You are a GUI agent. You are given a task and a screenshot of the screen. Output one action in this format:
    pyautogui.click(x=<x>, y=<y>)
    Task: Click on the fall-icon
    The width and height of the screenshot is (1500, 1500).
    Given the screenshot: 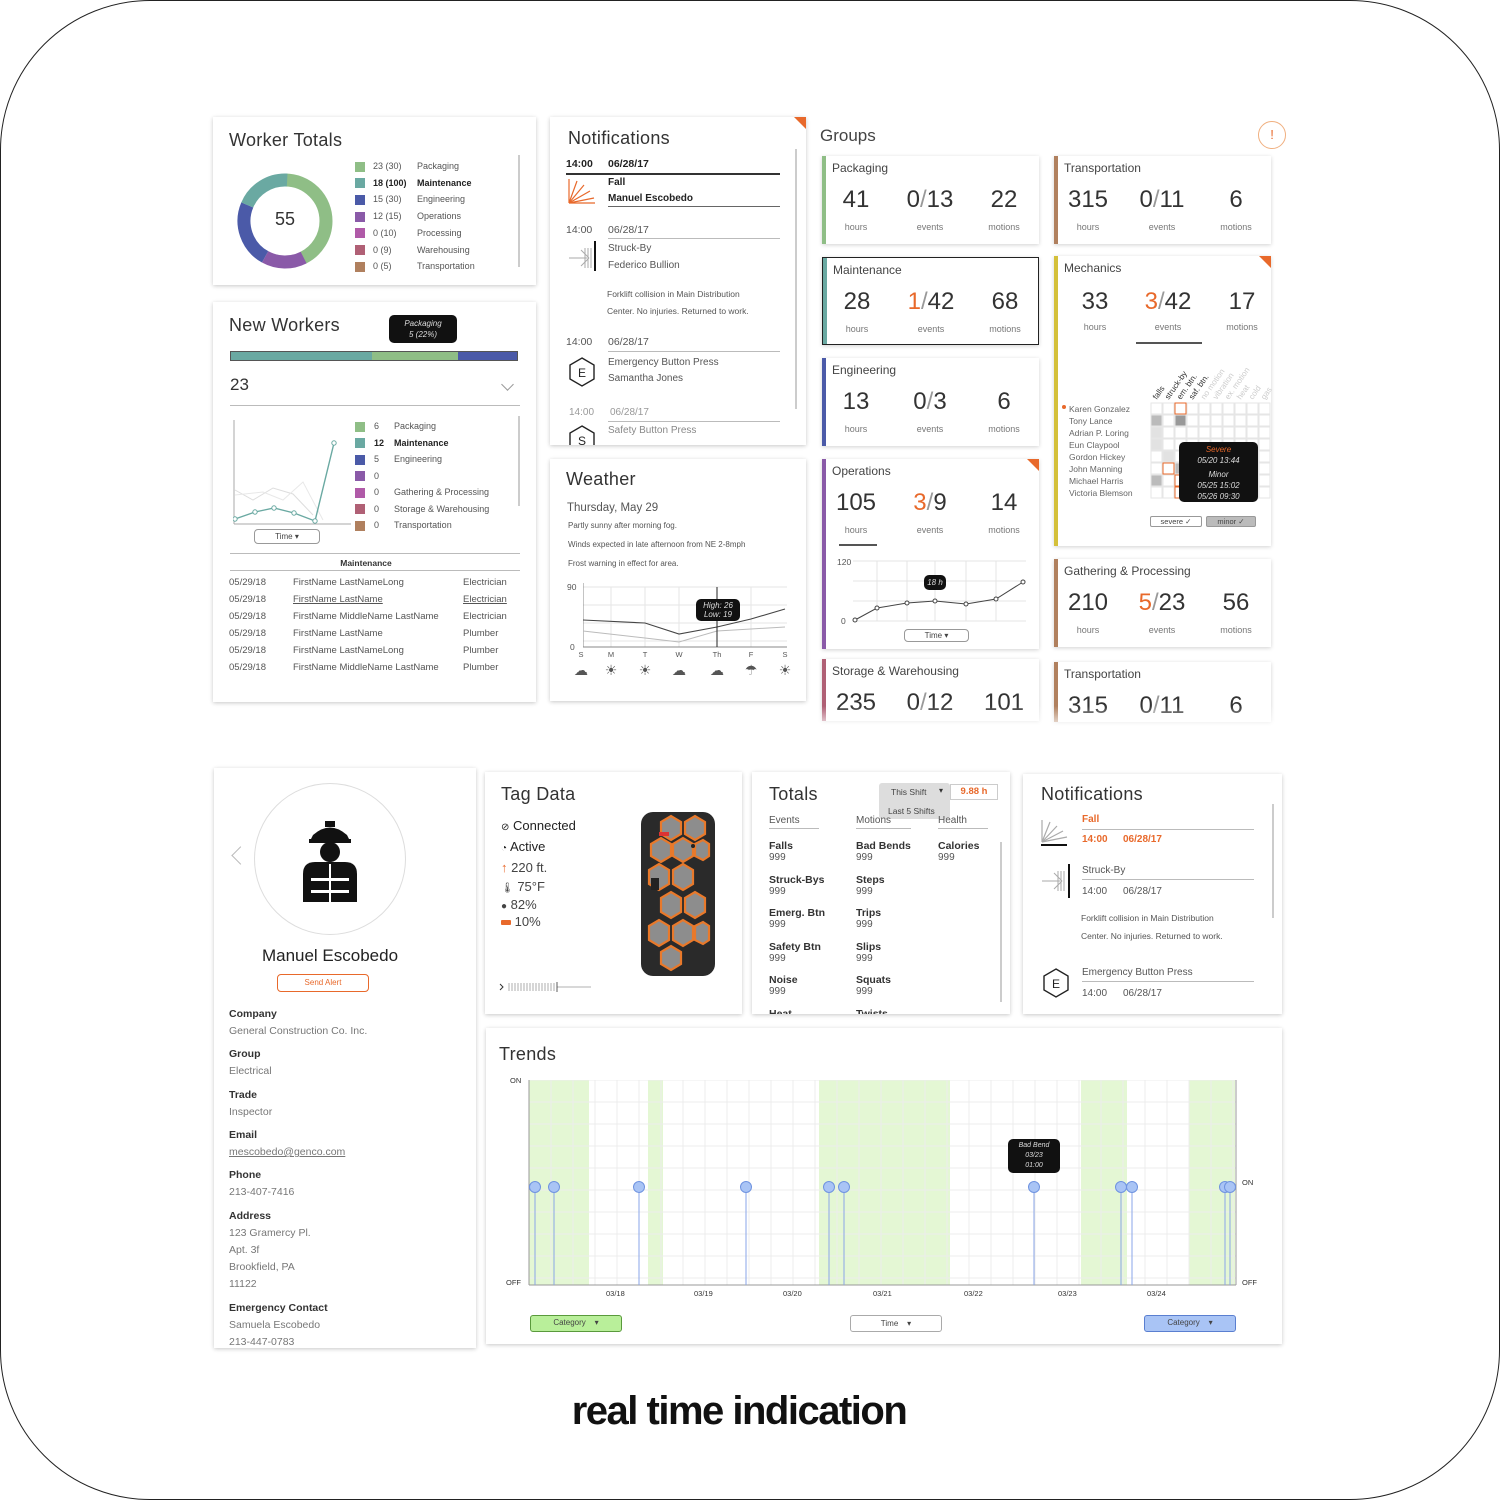 What is the action you would take?
    pyautogui.click(x=581, y=191)
    